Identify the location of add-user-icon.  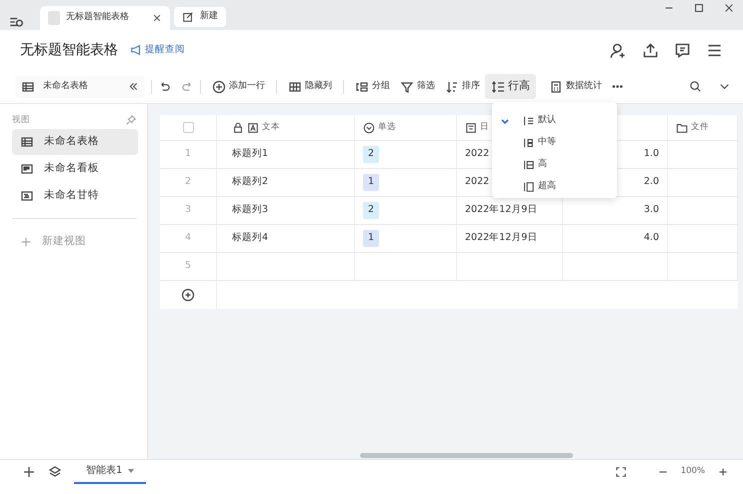
(618, 50).